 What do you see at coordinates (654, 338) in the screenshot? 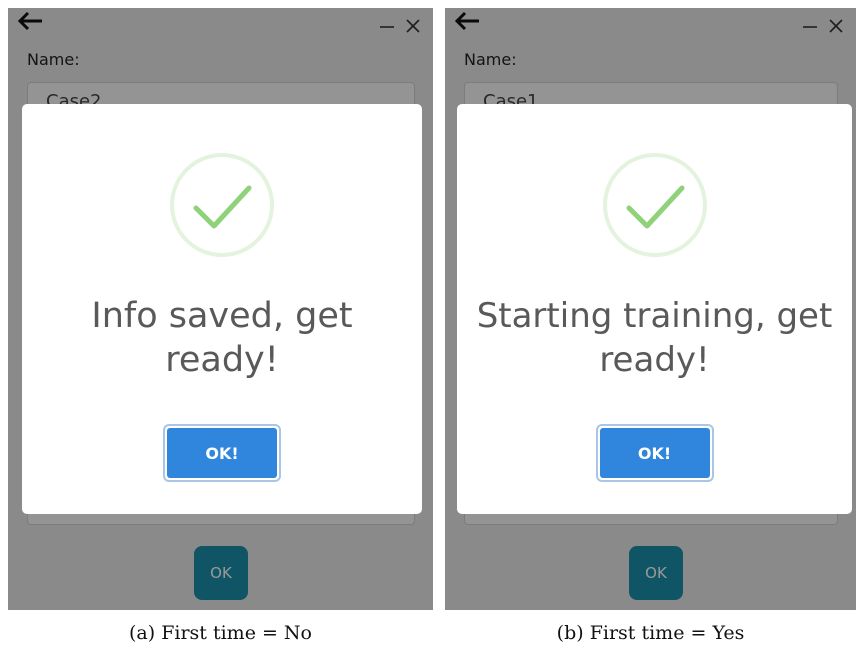
I see `dialog-message: Starting training, get ready!` at bounding box center [654, 338].